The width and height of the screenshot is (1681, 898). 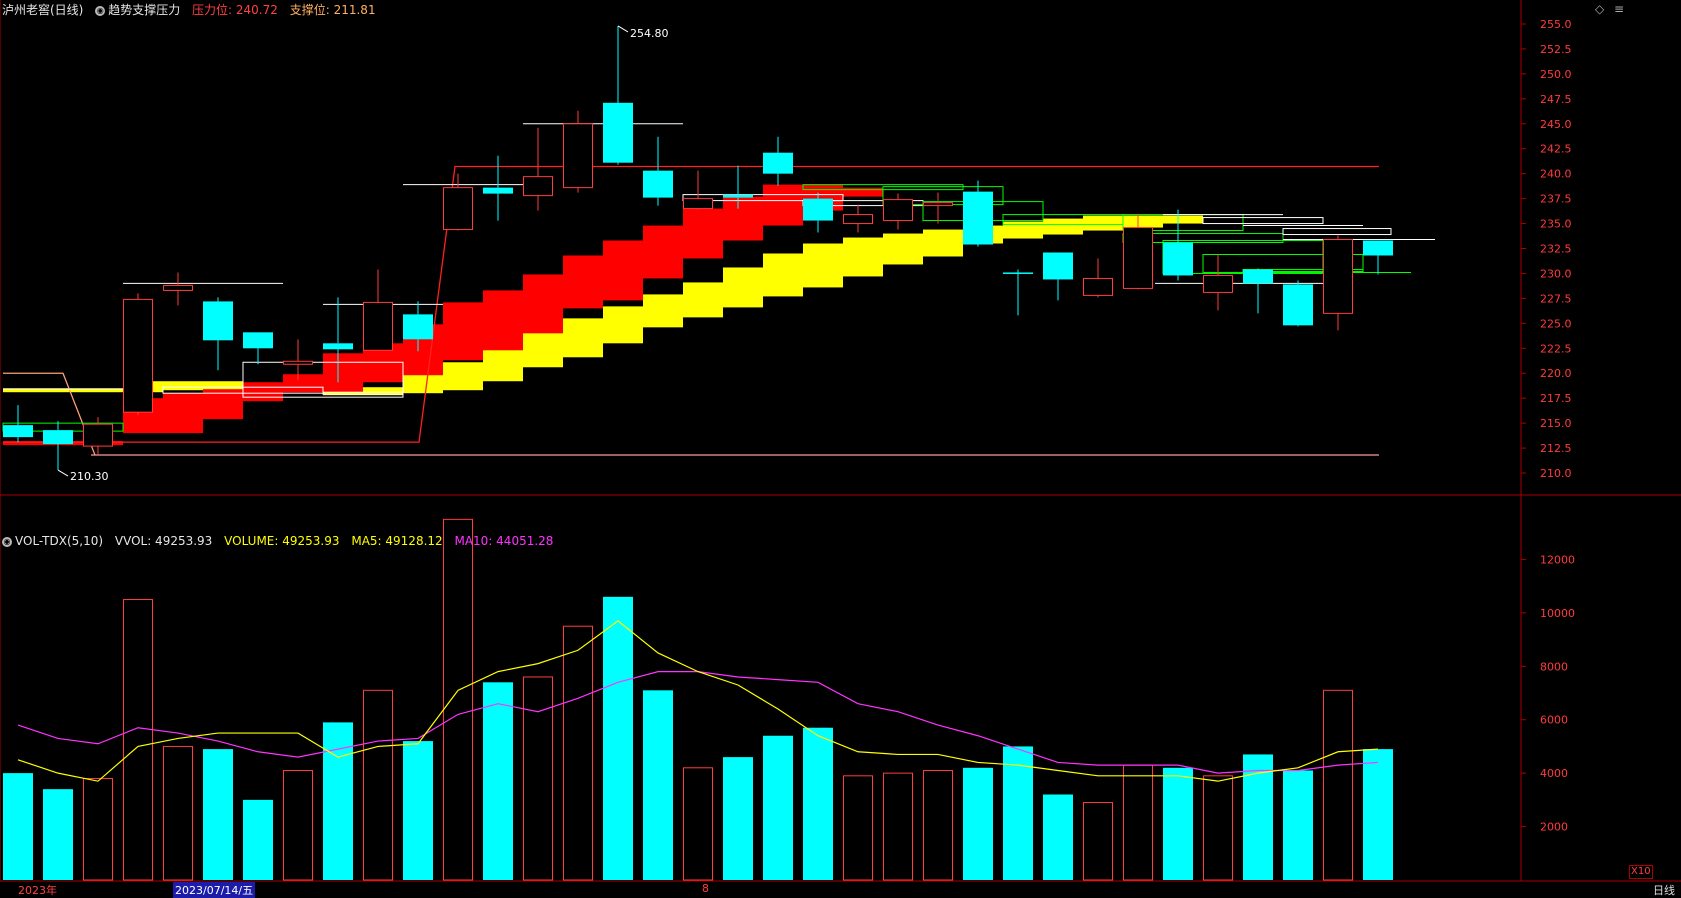 What do you see at coordinates (1556, 224) in the screenshot?
I see `price-tick-label: 235.0` at bounding box center [1556, 224].